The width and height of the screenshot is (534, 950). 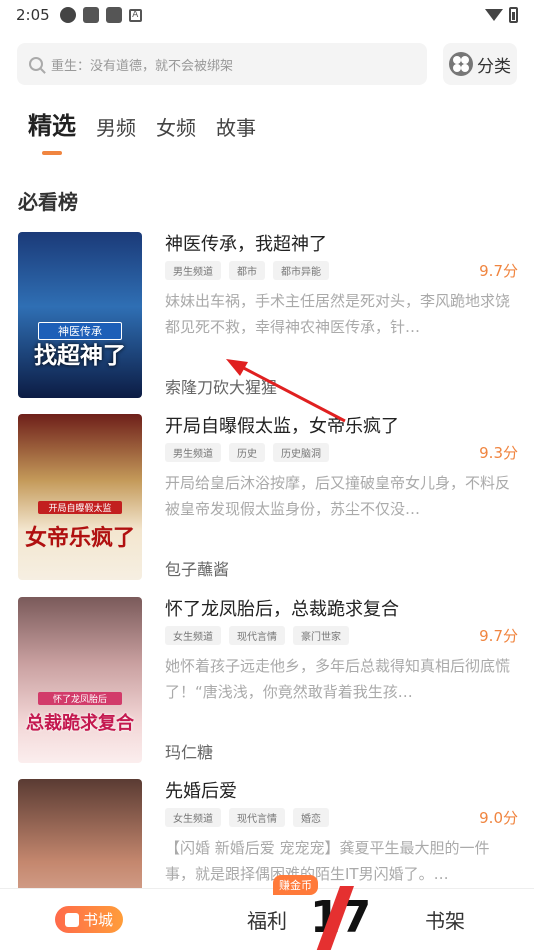 I want to click on search-input: 重生：没有道德，就不会被绑架, so click(x=222, y=64).